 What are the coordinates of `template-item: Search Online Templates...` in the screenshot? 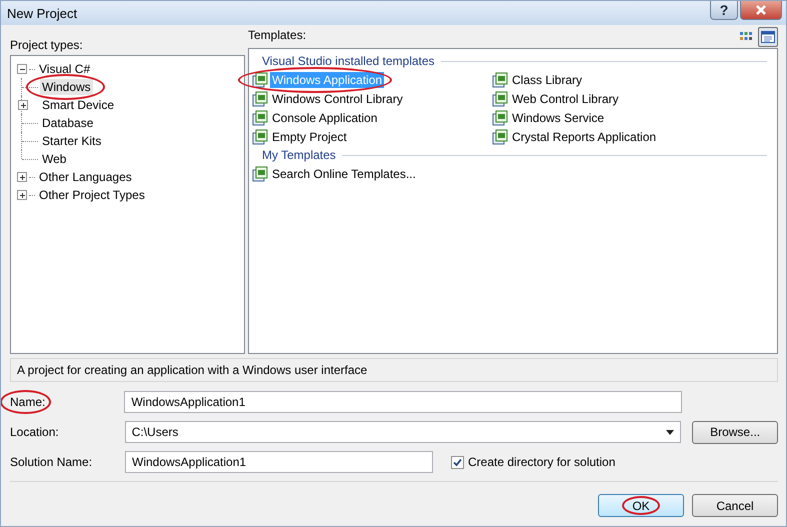 It's located at (344, 174).